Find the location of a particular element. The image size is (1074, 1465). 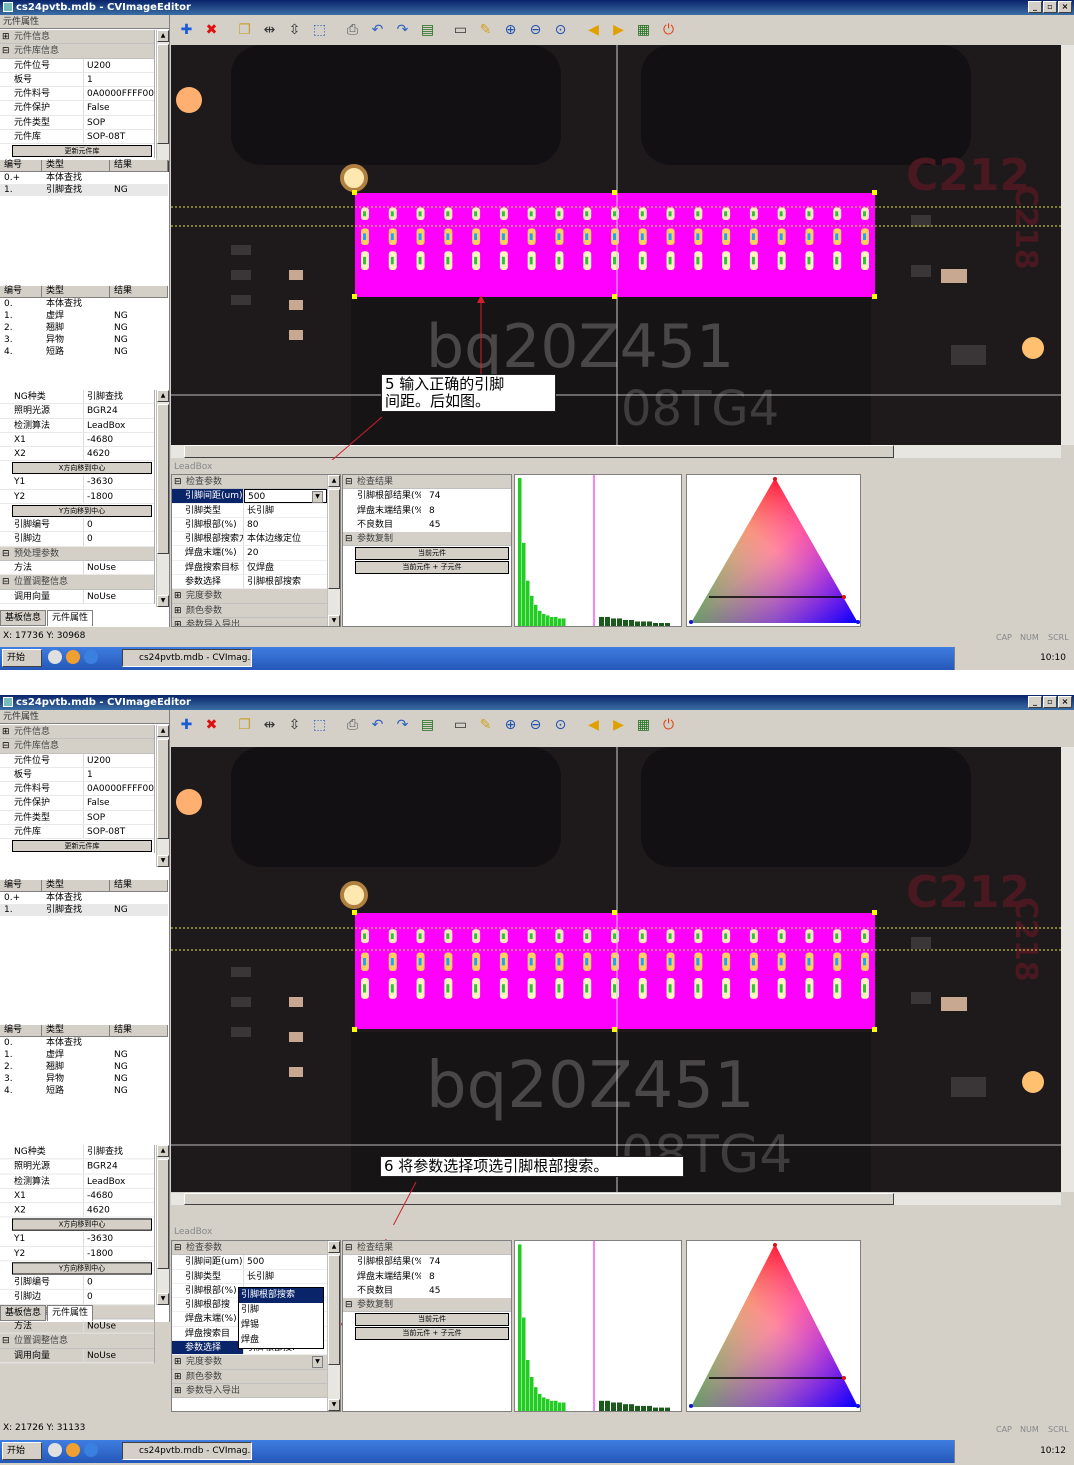

camera-icon: ⎙ is located at coordinates (352, 30).